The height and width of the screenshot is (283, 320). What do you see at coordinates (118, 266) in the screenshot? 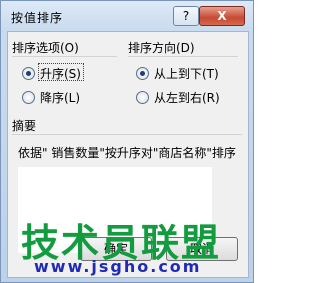
I see `watermark-url: www.jsgho.com` at bounding box center [118, 266].